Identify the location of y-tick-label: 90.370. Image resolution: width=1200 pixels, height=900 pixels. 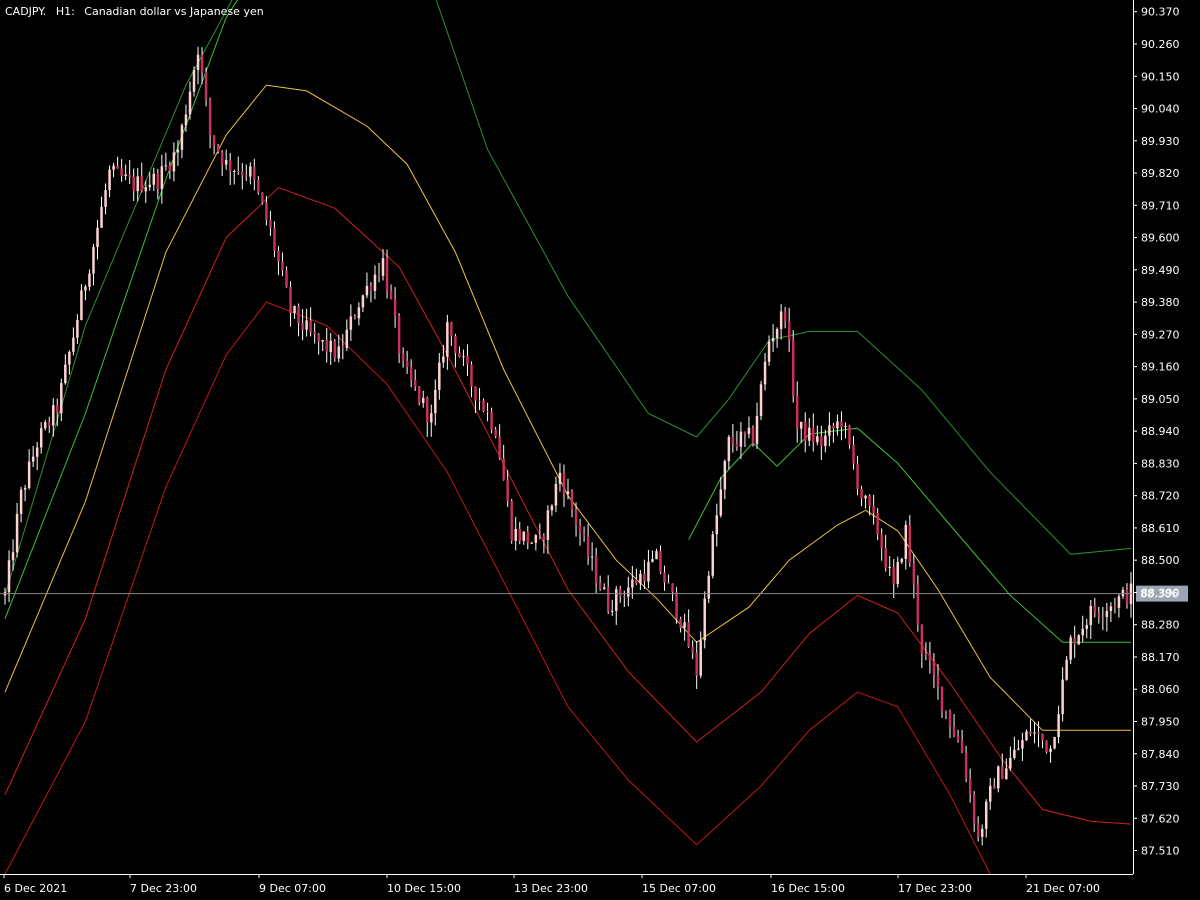
(1160, 12).